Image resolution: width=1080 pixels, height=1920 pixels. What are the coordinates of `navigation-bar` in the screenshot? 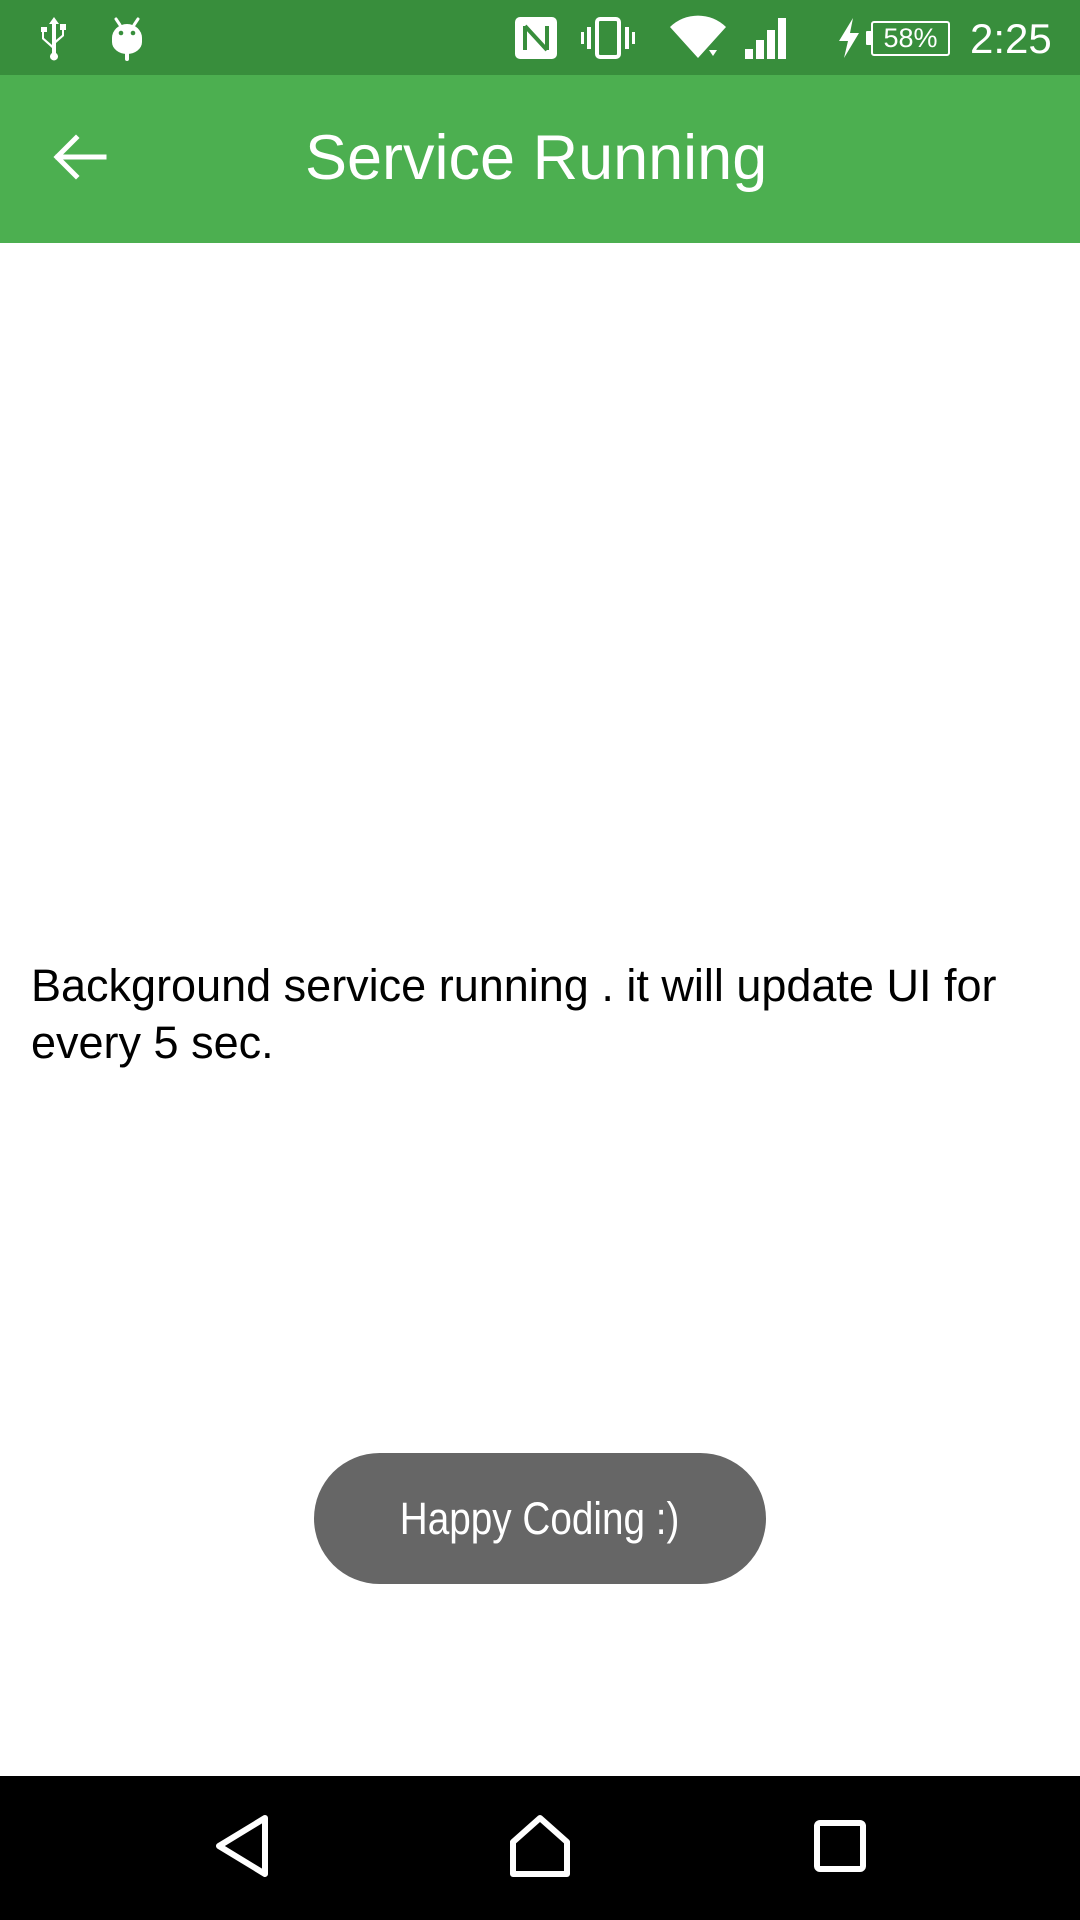 It's located at (540, 1848).